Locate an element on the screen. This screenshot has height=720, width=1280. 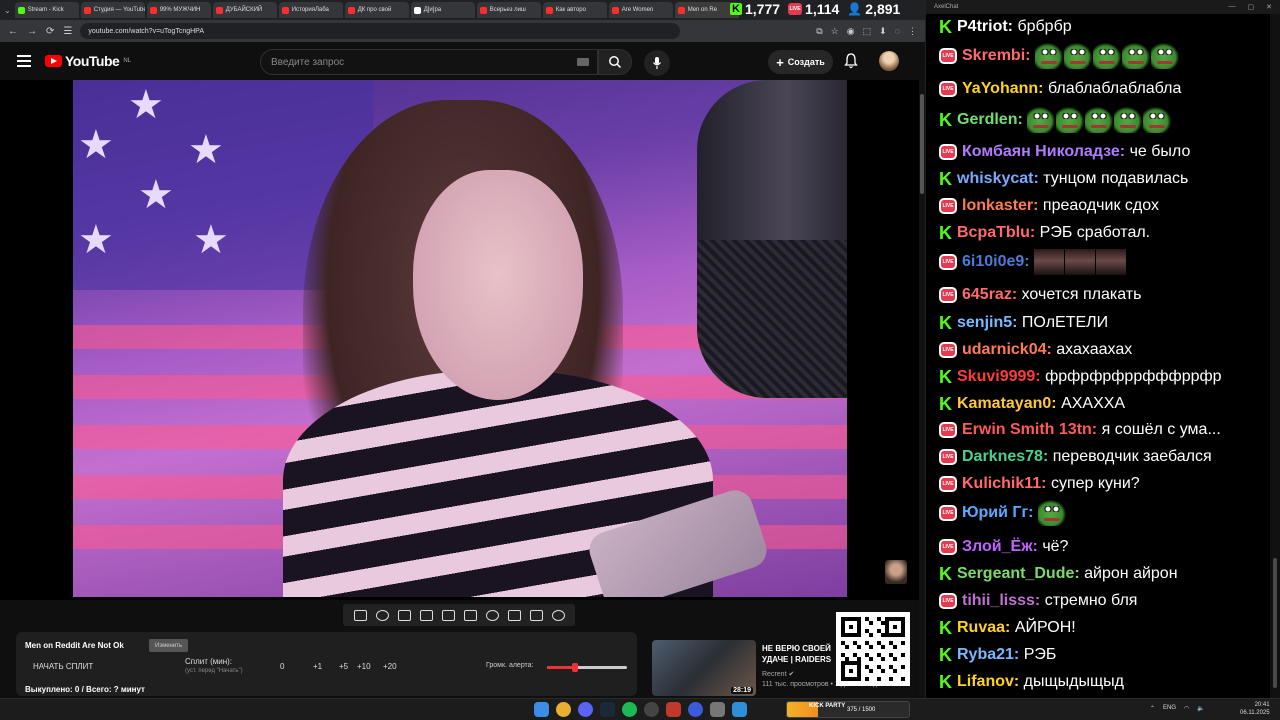
create-button: + Создать is located at coordinates (800, 62).